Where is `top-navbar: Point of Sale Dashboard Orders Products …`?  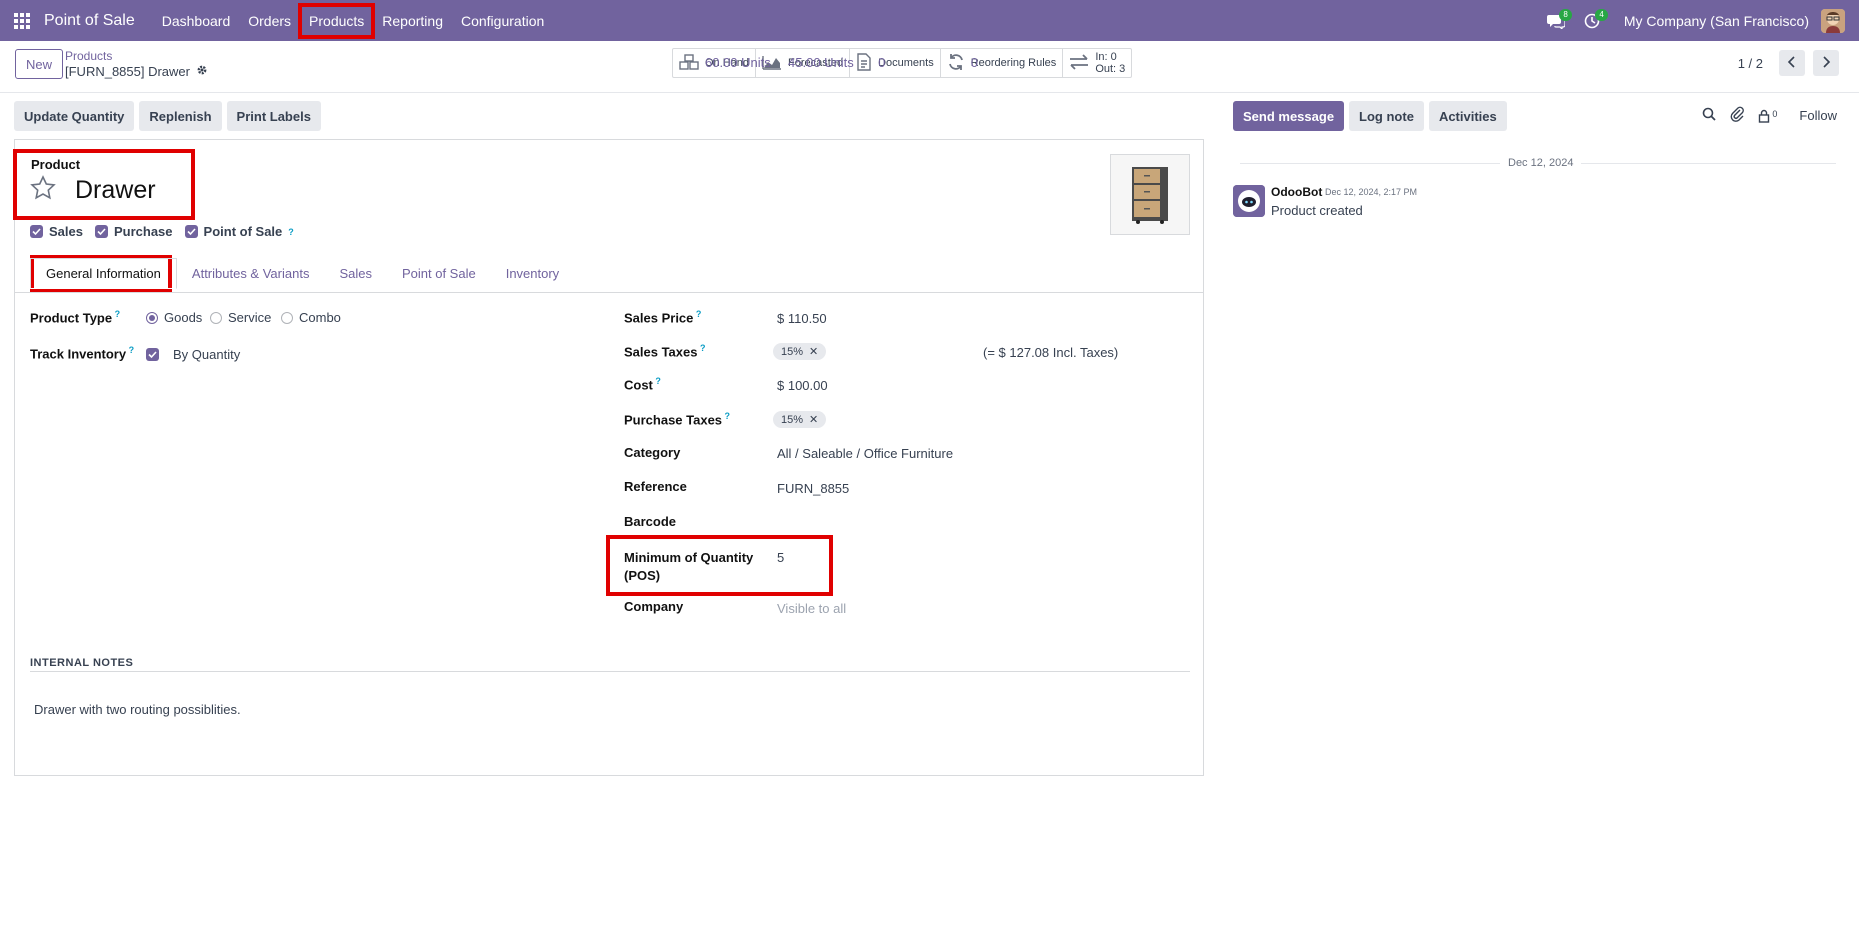
top-navbar: Point of Sale Dashboard Orders Products … is located at coordinates (929, 20).